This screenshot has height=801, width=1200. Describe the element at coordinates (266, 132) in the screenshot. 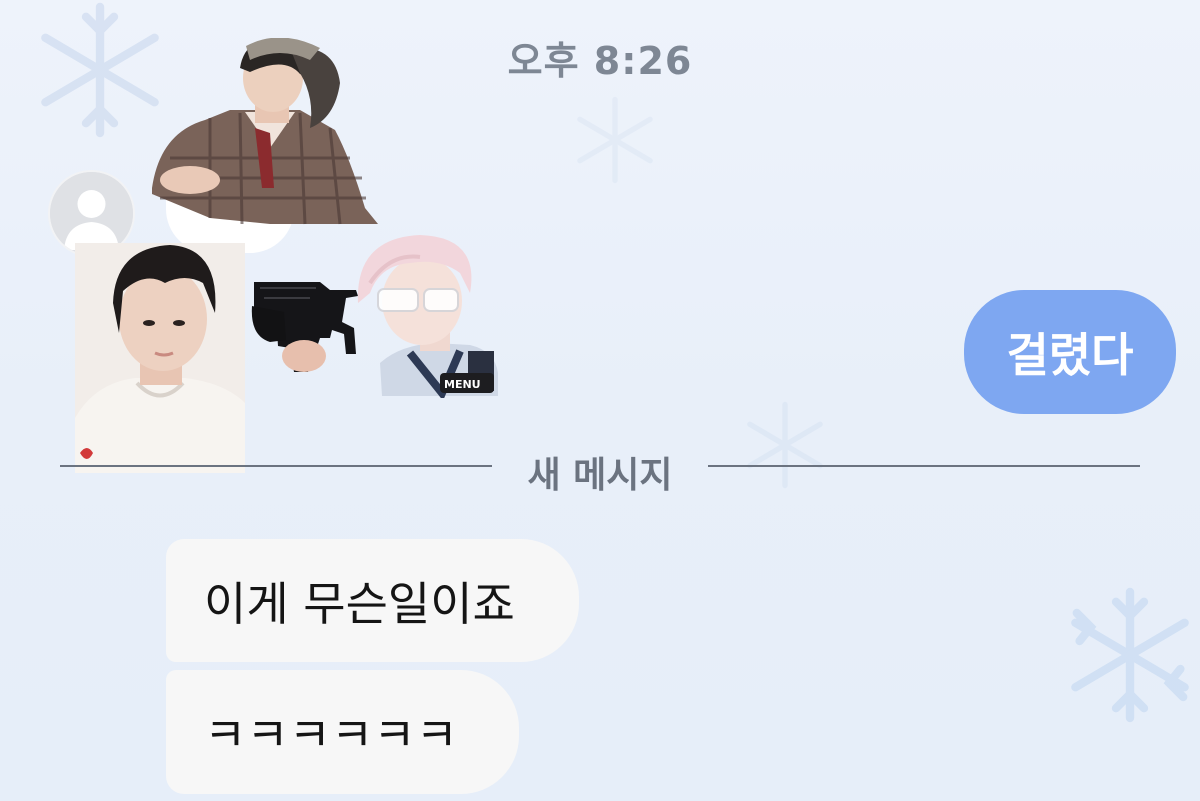

I see `sticker-person-plaid-shirt` at that location.